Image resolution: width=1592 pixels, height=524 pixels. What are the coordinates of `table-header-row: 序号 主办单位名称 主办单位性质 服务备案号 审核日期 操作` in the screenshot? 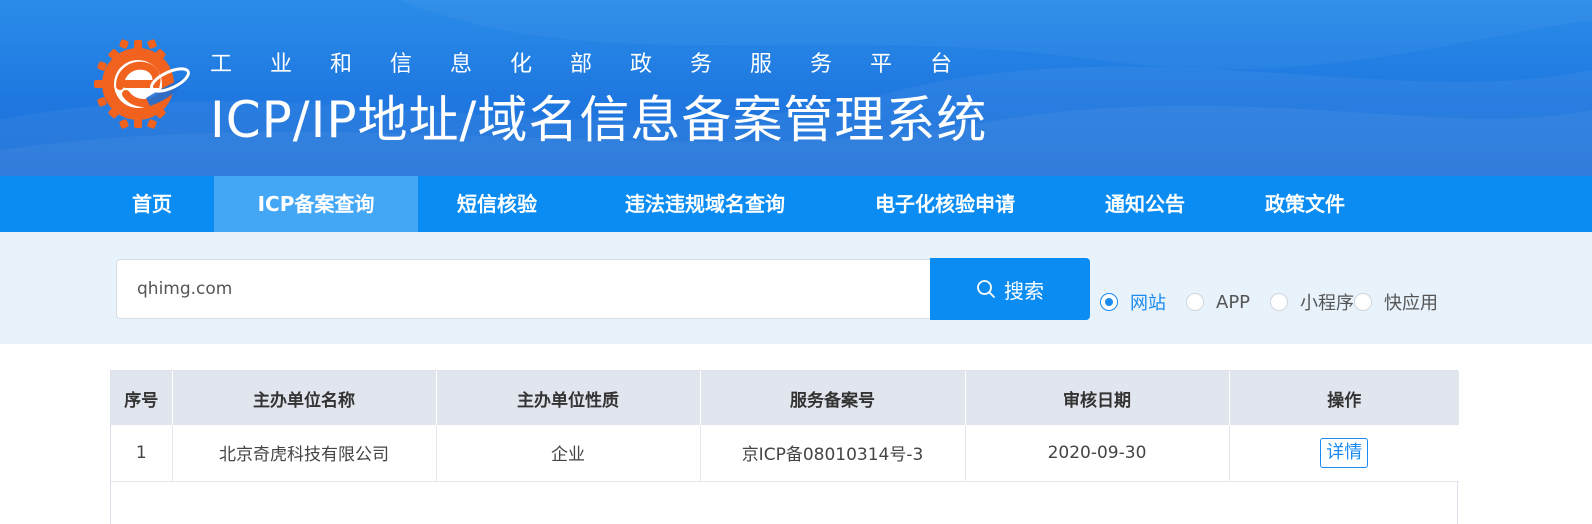 It's located at (785, 398).